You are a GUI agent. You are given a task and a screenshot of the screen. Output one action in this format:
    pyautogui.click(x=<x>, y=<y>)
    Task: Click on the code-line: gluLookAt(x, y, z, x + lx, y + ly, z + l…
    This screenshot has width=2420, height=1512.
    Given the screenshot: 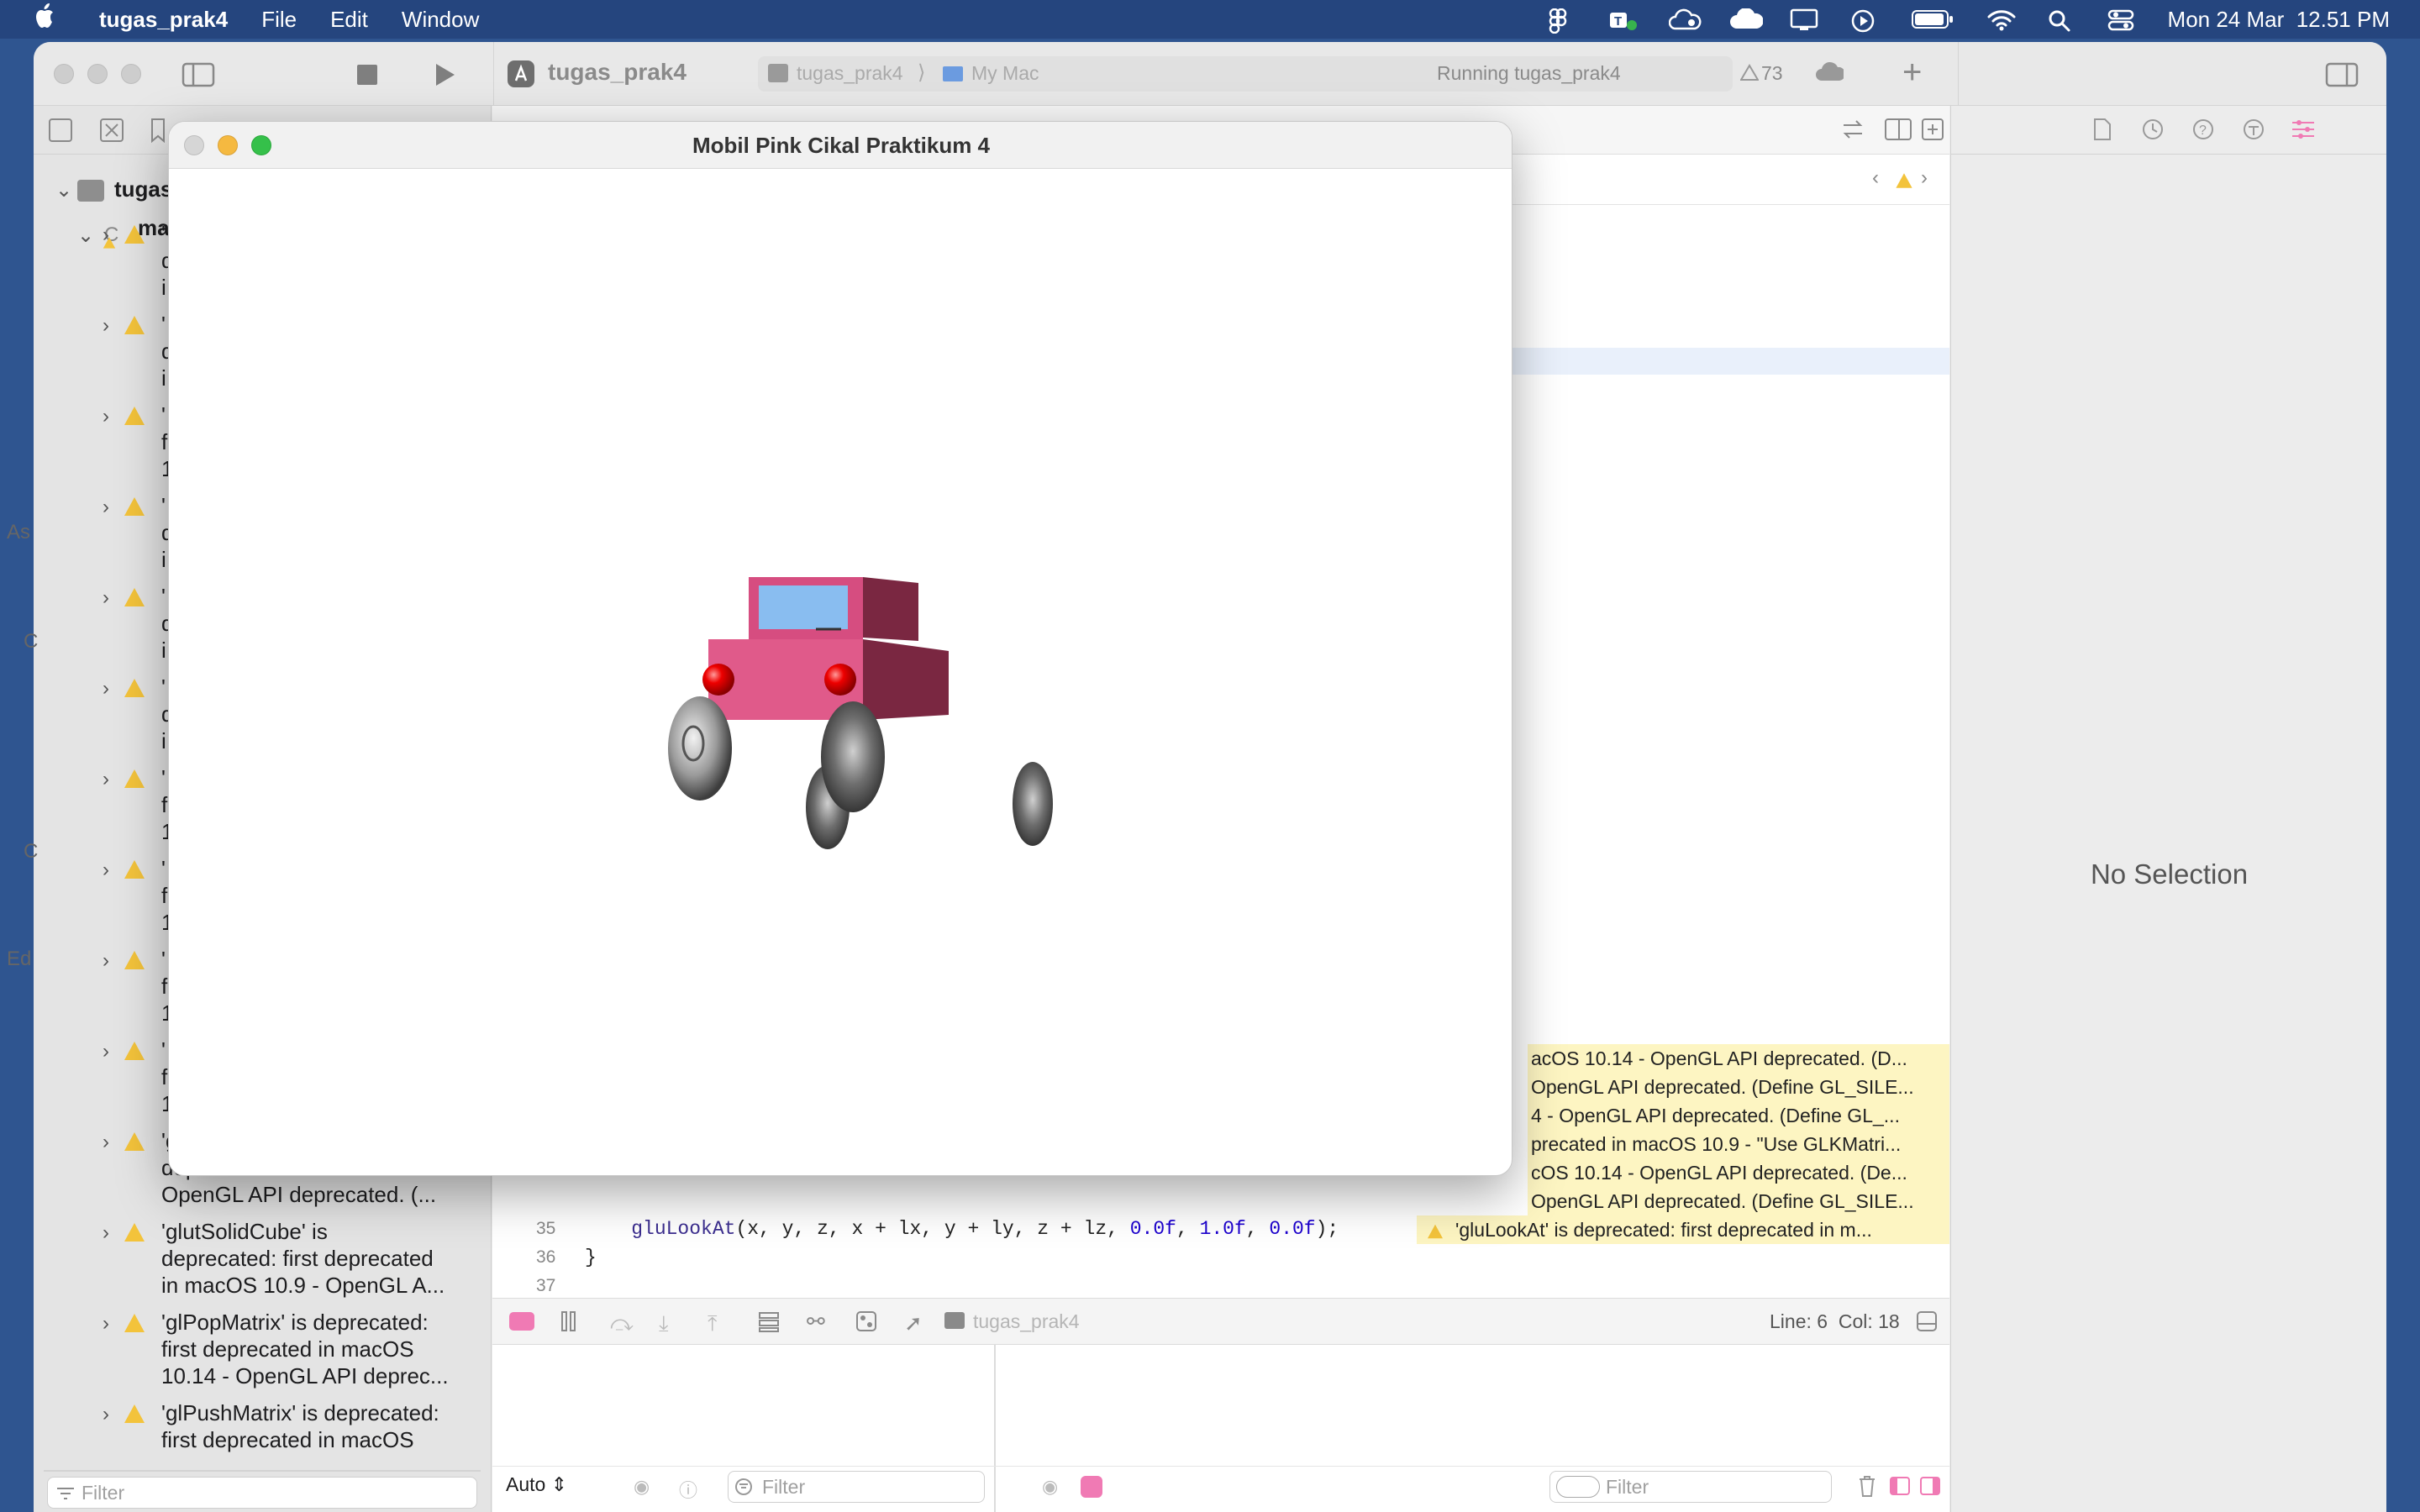 What is the action you would take?
    pyautogui.click(x=962, y=1229)
    